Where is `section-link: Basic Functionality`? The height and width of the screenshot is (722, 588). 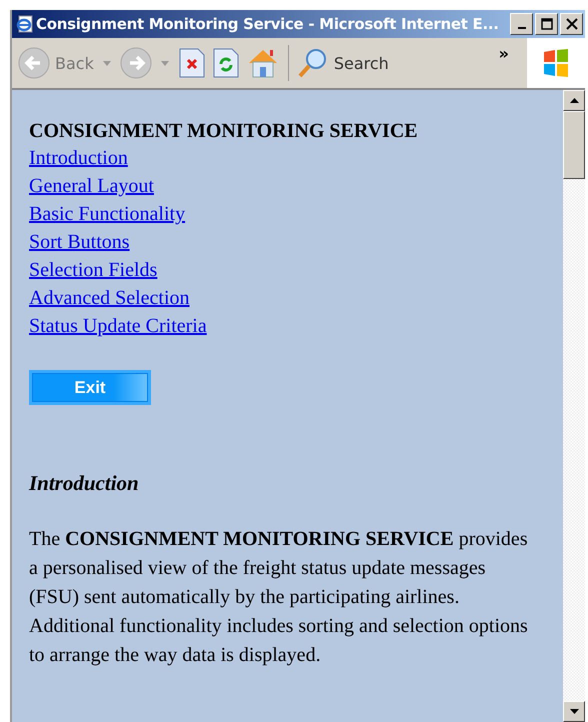 section-link: Basic Functionality is located at coordinates (107, 214).